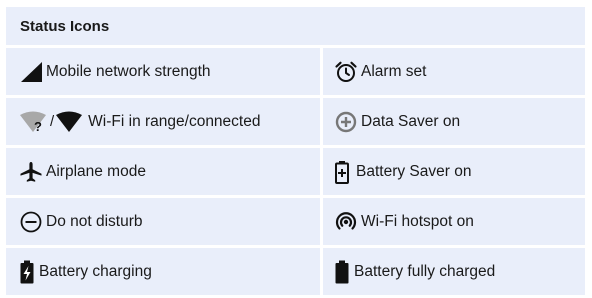 The width and height of the screenshot is (592, 298). What do you see at coordinates (425, 271) in the screenshot?
I see `cell-label: Battery fully charged` at bounding box center [425, 271].